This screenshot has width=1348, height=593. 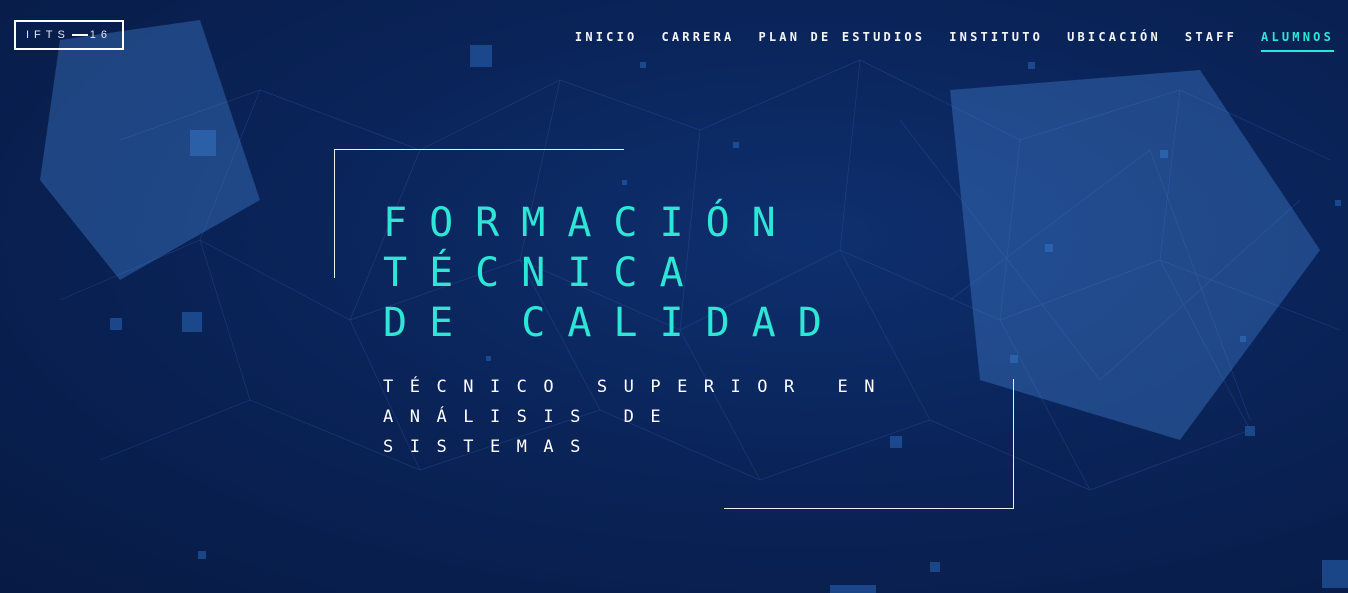 I want to click on frame-top-left-horizontal, so click(x=479, y=149).